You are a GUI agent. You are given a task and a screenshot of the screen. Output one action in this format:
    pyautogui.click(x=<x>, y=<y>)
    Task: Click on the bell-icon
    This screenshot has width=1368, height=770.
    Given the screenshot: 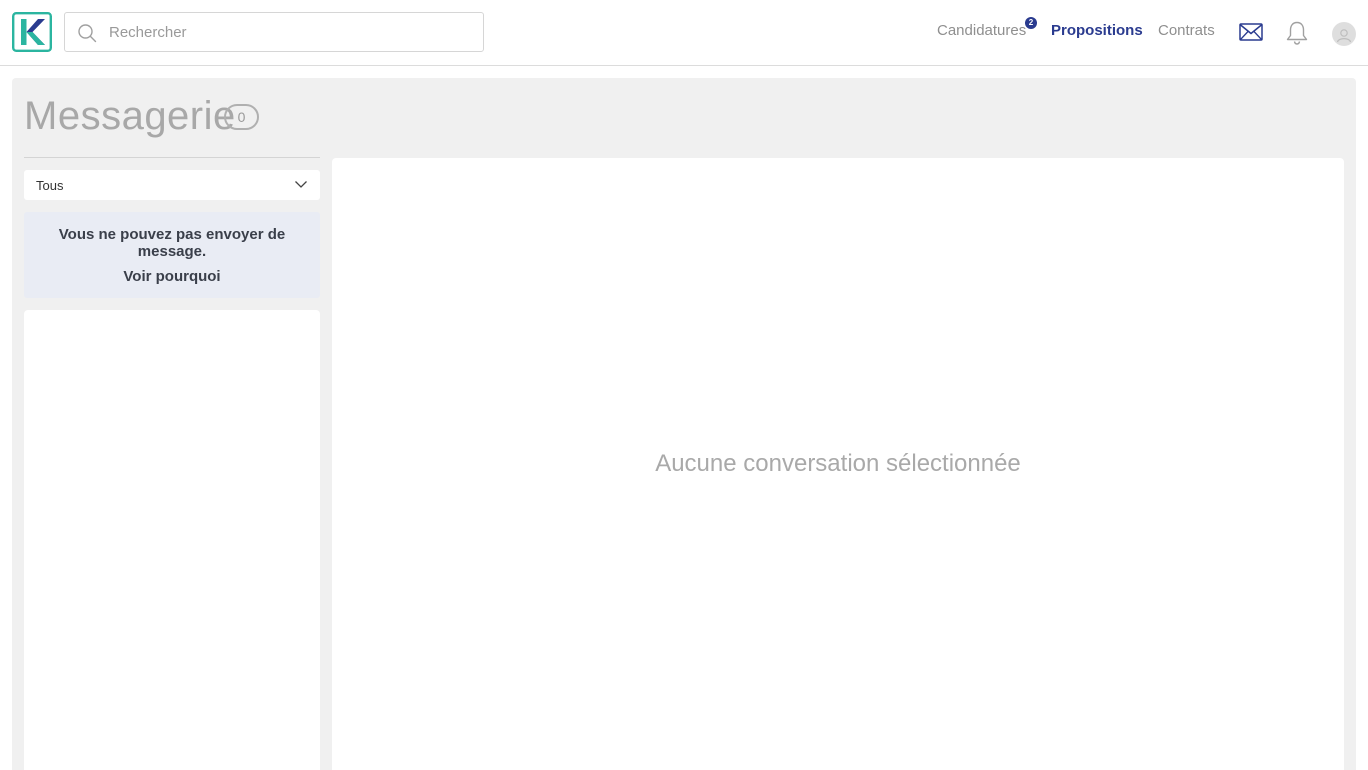 What is the action you would take?
    pyautogui.click(x=1297, y=33)
    